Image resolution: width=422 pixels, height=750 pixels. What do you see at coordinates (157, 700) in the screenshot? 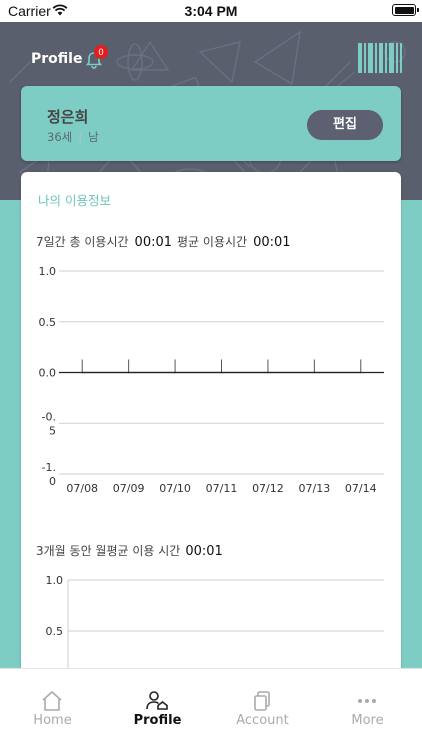
I see `profile-icon` at bounding box center [157, 700].